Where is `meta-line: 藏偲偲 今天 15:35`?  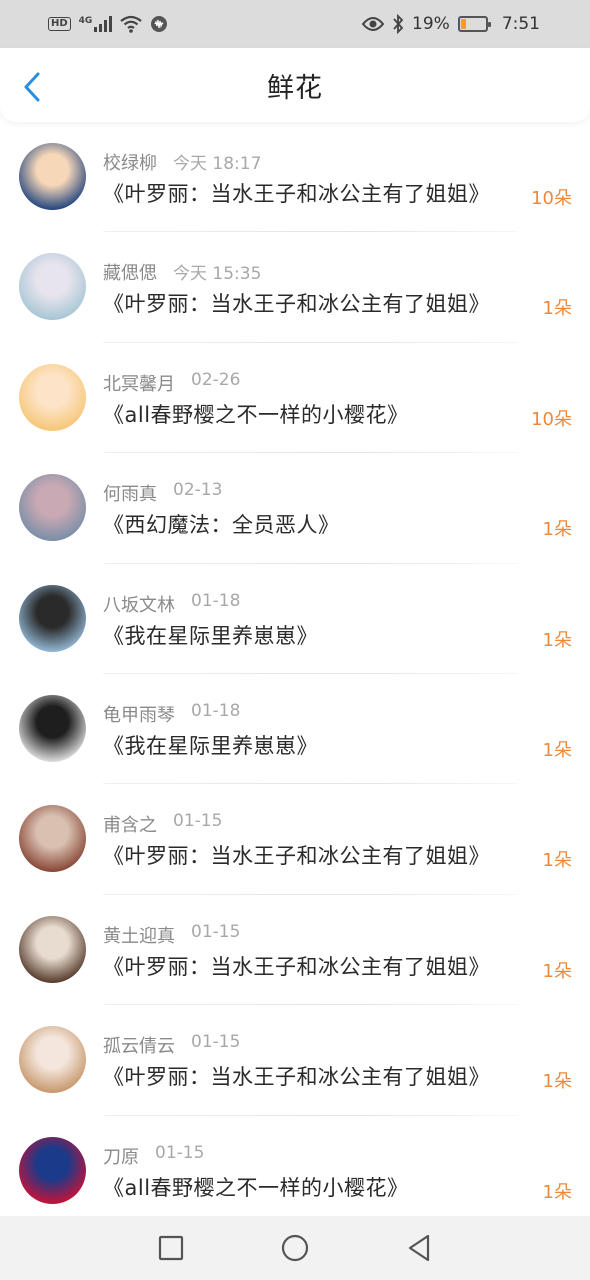
meta-line: 藏偲偲 今天 15:35 is located at coordinates (182, 272).